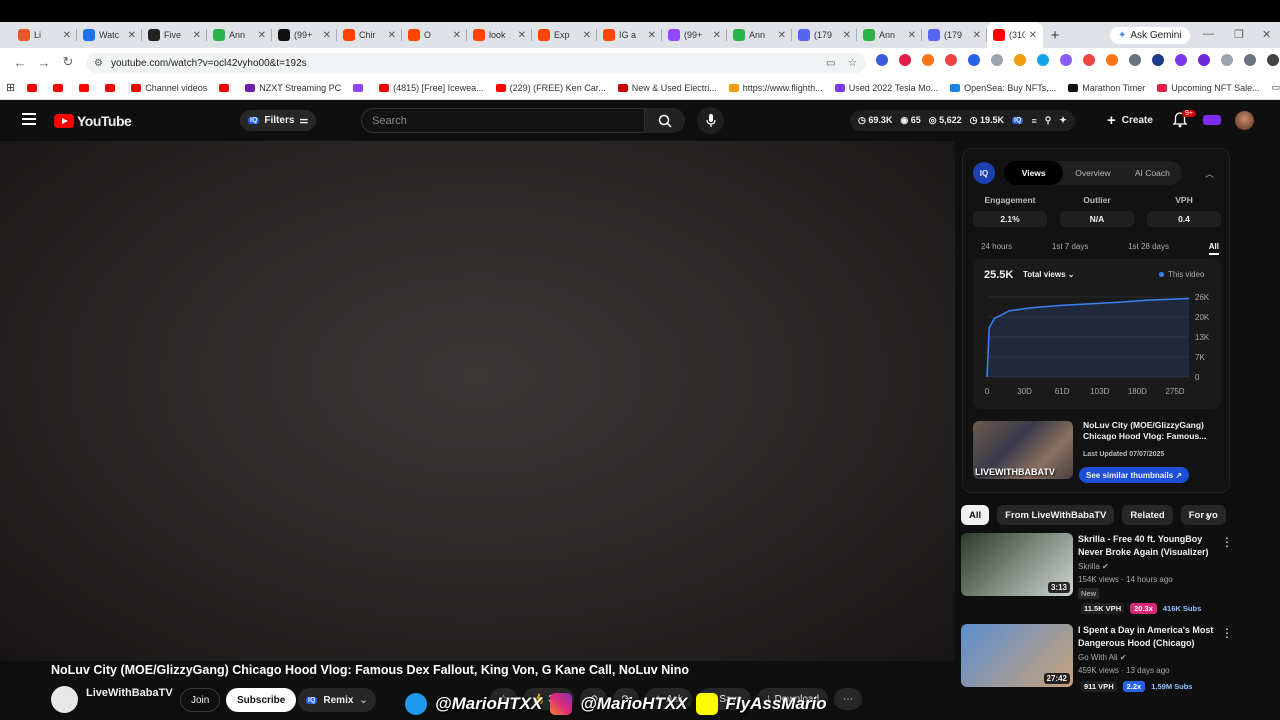 The image size is (1280, 720). I want to click on browser-tab: Li ✕, so click(44, 35).